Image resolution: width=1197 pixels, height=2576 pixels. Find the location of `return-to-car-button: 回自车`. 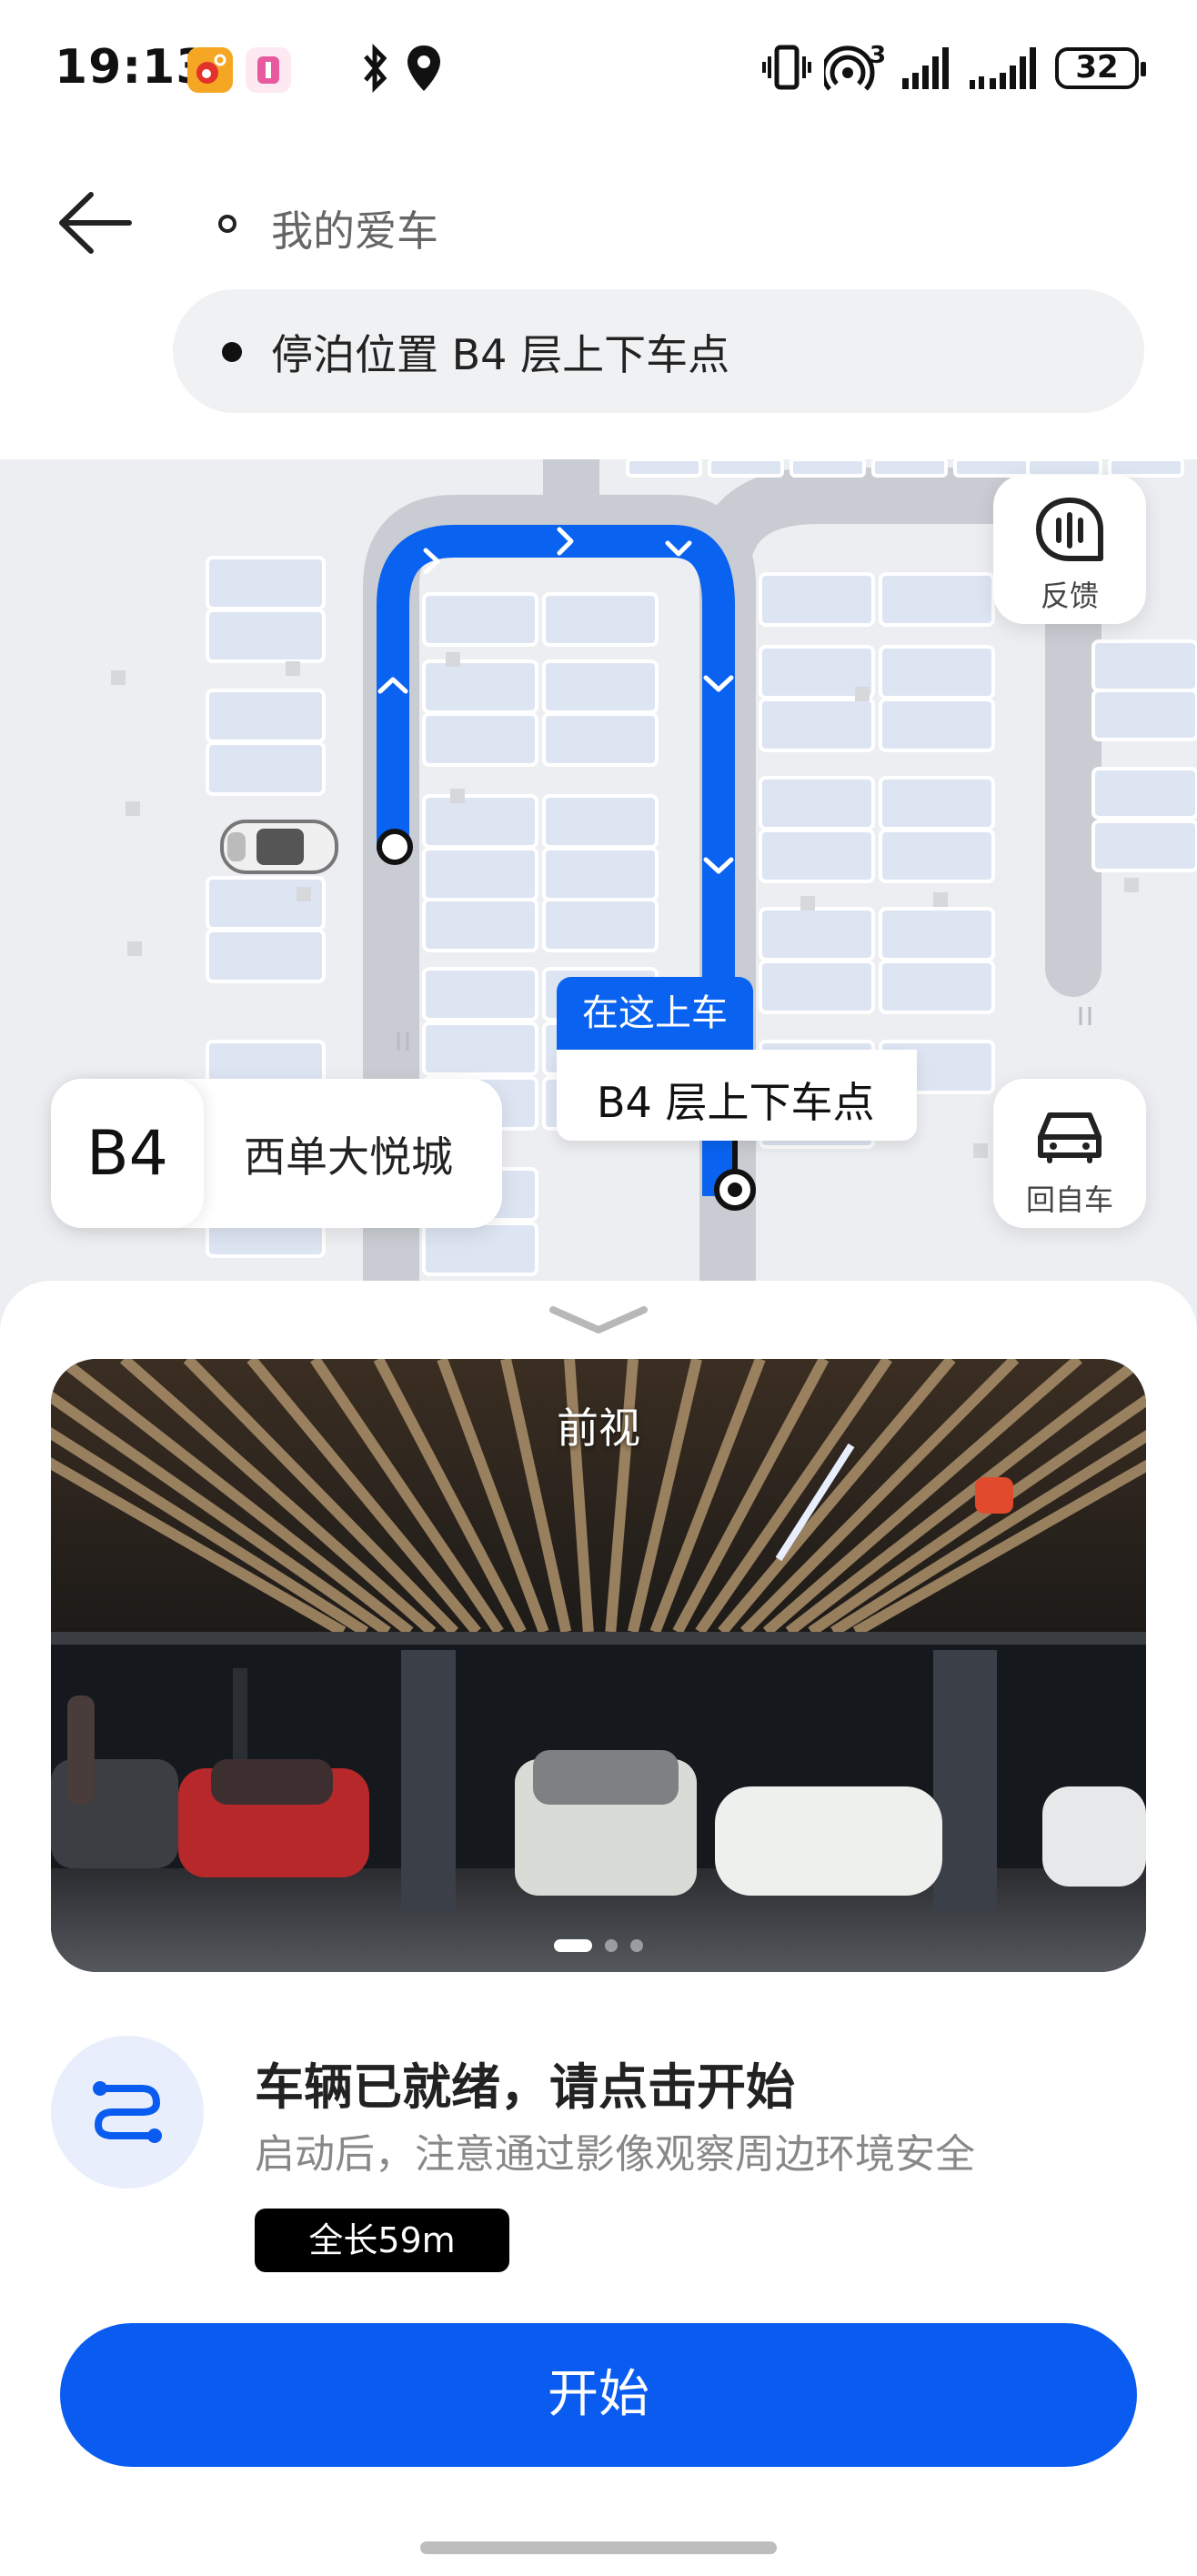

return-to-car-button: 回自车 is located at coordinates (1069, 1153).